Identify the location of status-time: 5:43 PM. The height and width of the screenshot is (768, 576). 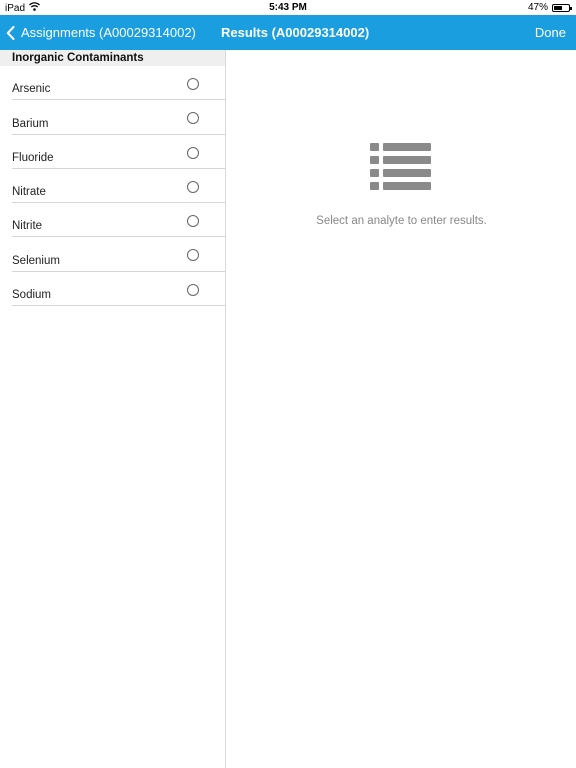
(288, 7).